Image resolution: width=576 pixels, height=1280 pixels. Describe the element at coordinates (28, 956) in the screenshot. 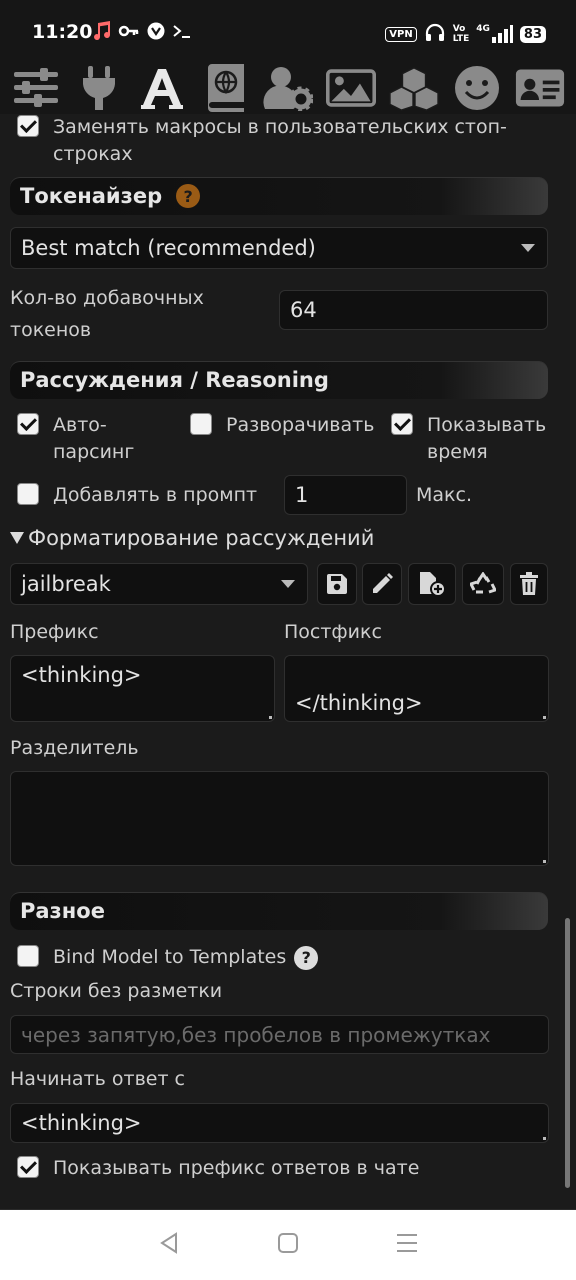

I see `bind-model-checkbox` at that location.